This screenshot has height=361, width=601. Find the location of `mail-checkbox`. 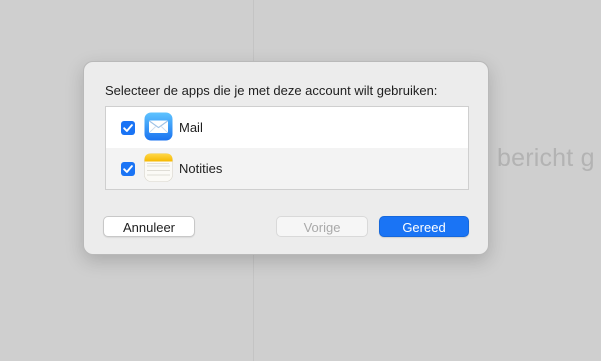

mail-checkbox is located at coordinates (128, 128).